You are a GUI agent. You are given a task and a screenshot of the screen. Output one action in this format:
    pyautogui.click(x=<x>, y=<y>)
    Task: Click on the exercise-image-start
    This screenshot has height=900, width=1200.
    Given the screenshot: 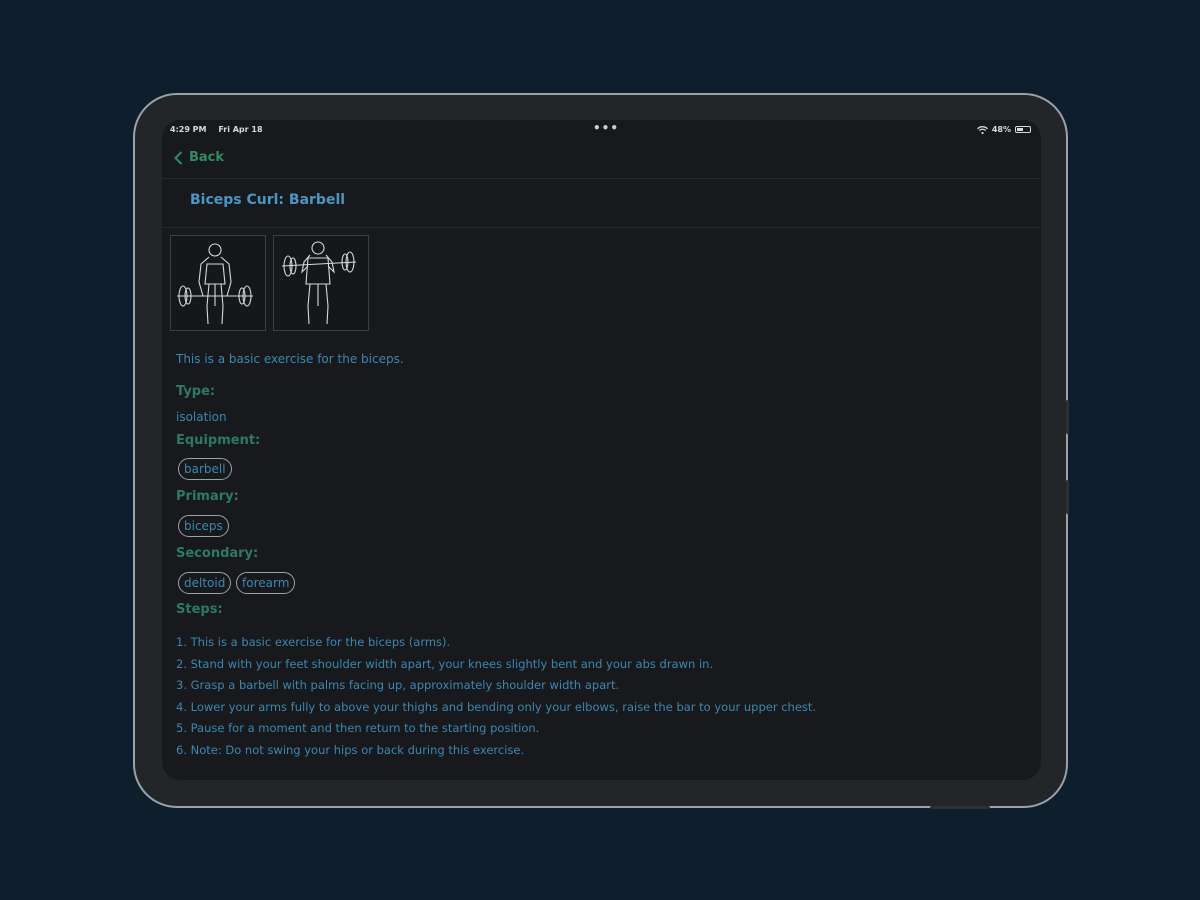 What is the action you would take?
    pyautogui.click(x=218, y=283)
    